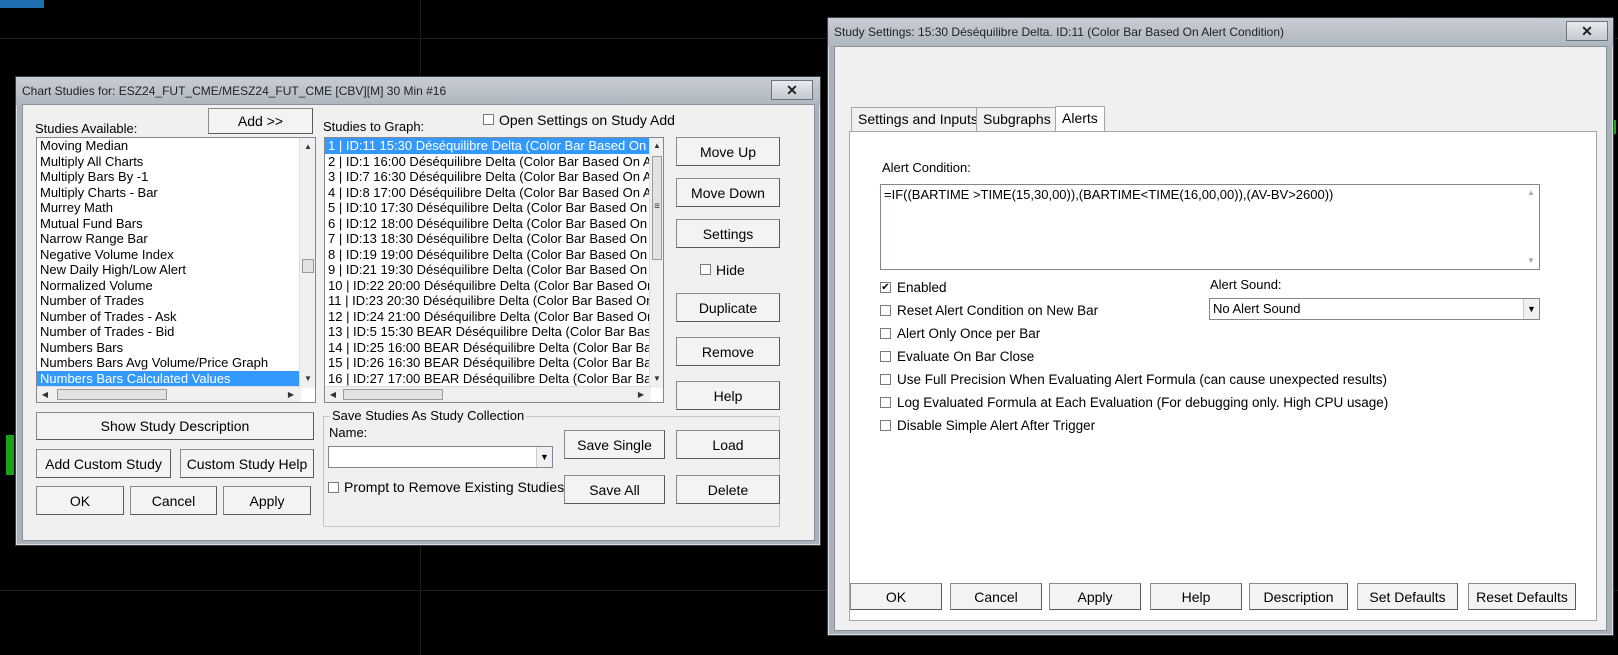 The image size is (1618, 655). What do you see at coordinates (705, 269) in the screenshot?
I see `hide-checkbox` at bounding box center [705, 269].